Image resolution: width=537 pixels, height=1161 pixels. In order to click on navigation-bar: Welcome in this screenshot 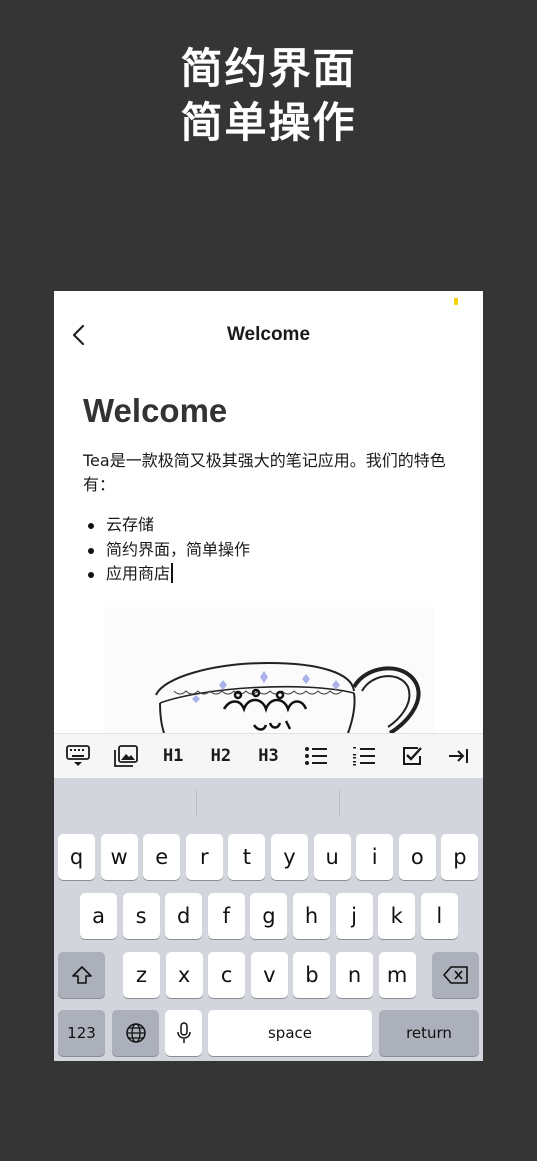, I will do `click(268, 335)`.